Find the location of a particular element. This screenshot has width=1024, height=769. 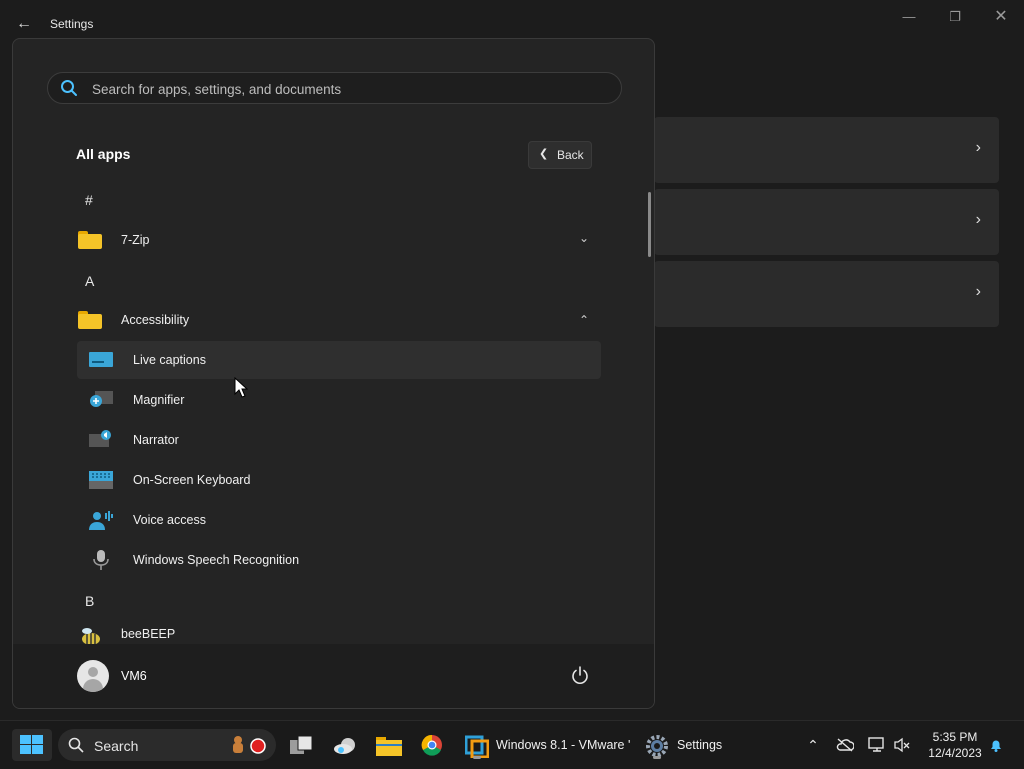

app-label: 7-Zip is located at coordinates (135, 240).